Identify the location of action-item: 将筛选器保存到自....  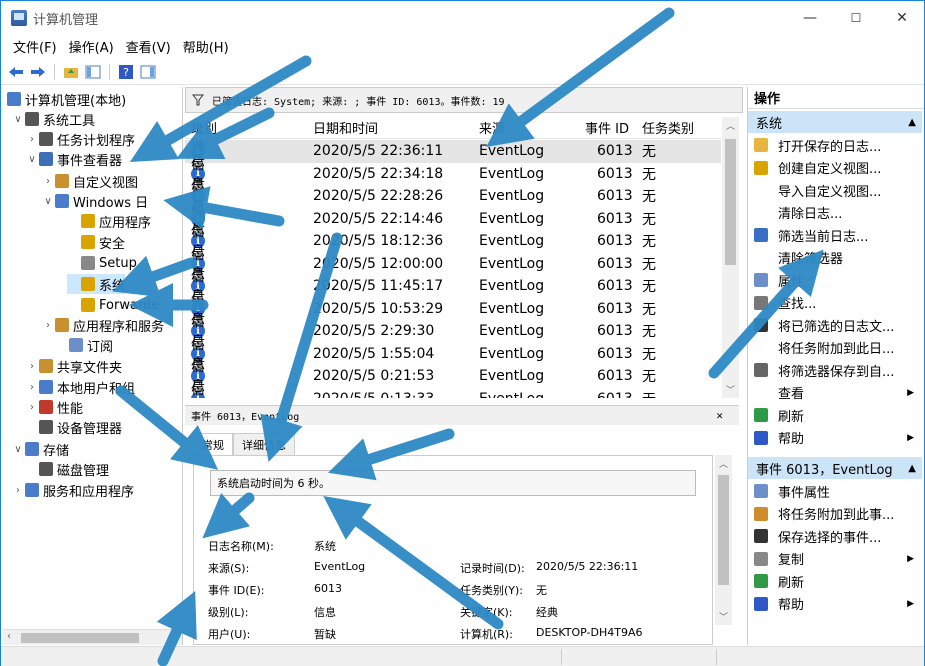
(835, 370).